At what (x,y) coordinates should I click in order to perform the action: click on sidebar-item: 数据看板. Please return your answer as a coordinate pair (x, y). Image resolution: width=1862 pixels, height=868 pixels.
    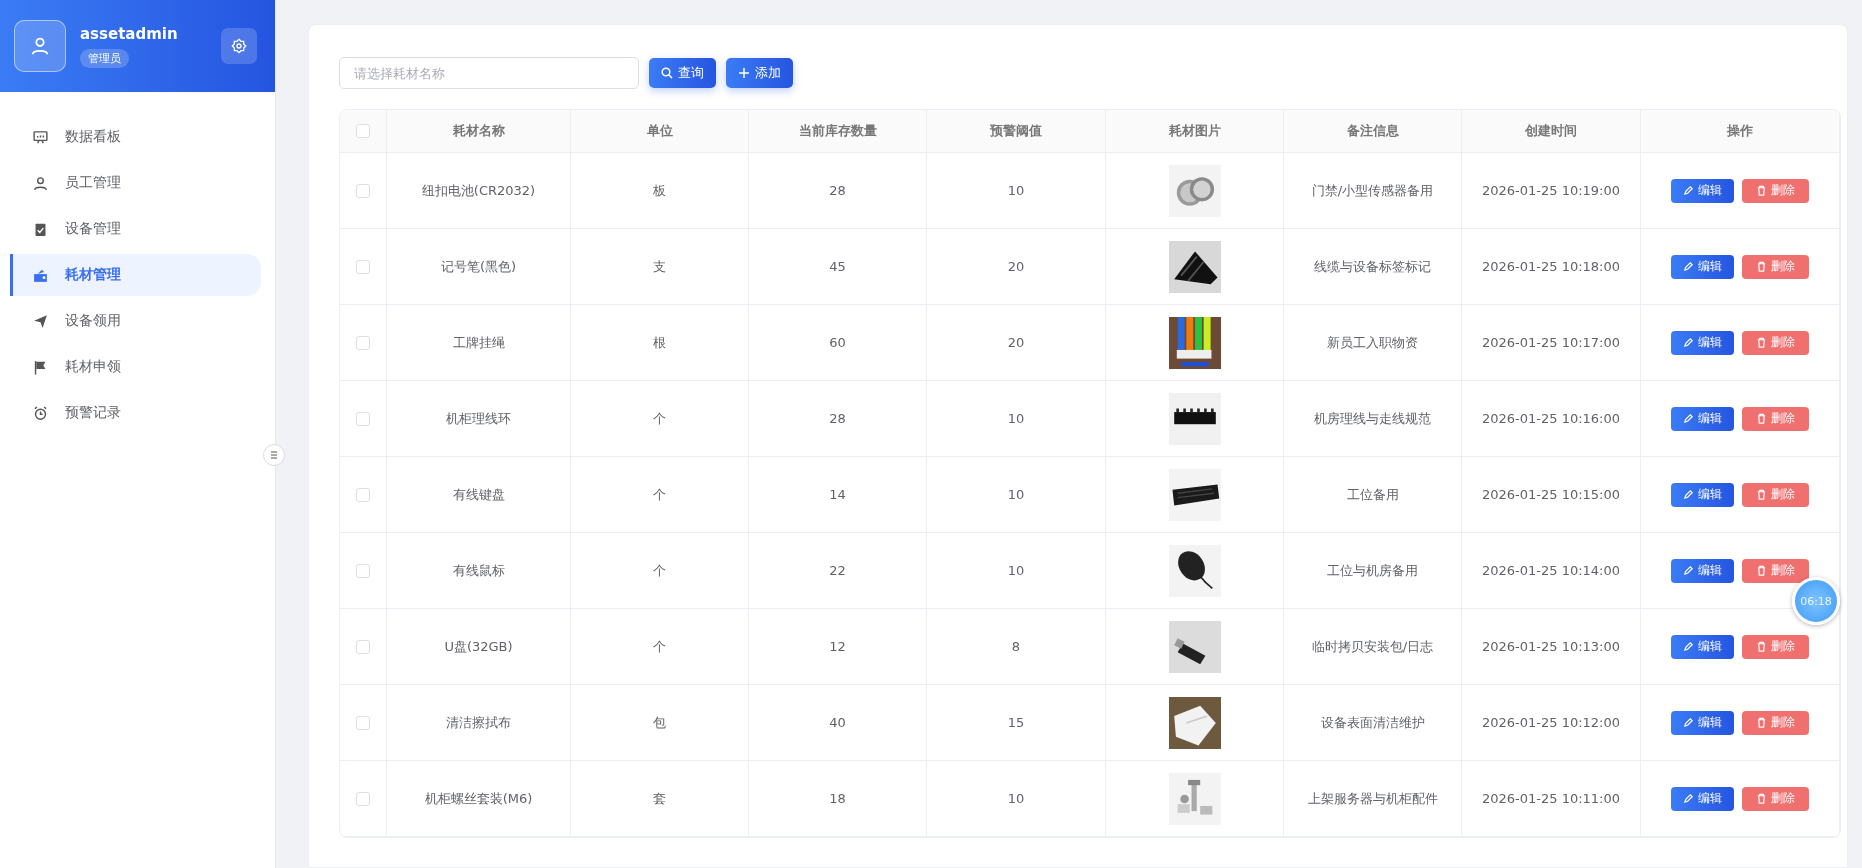
    Looking at the image, I should click on (135, 137).